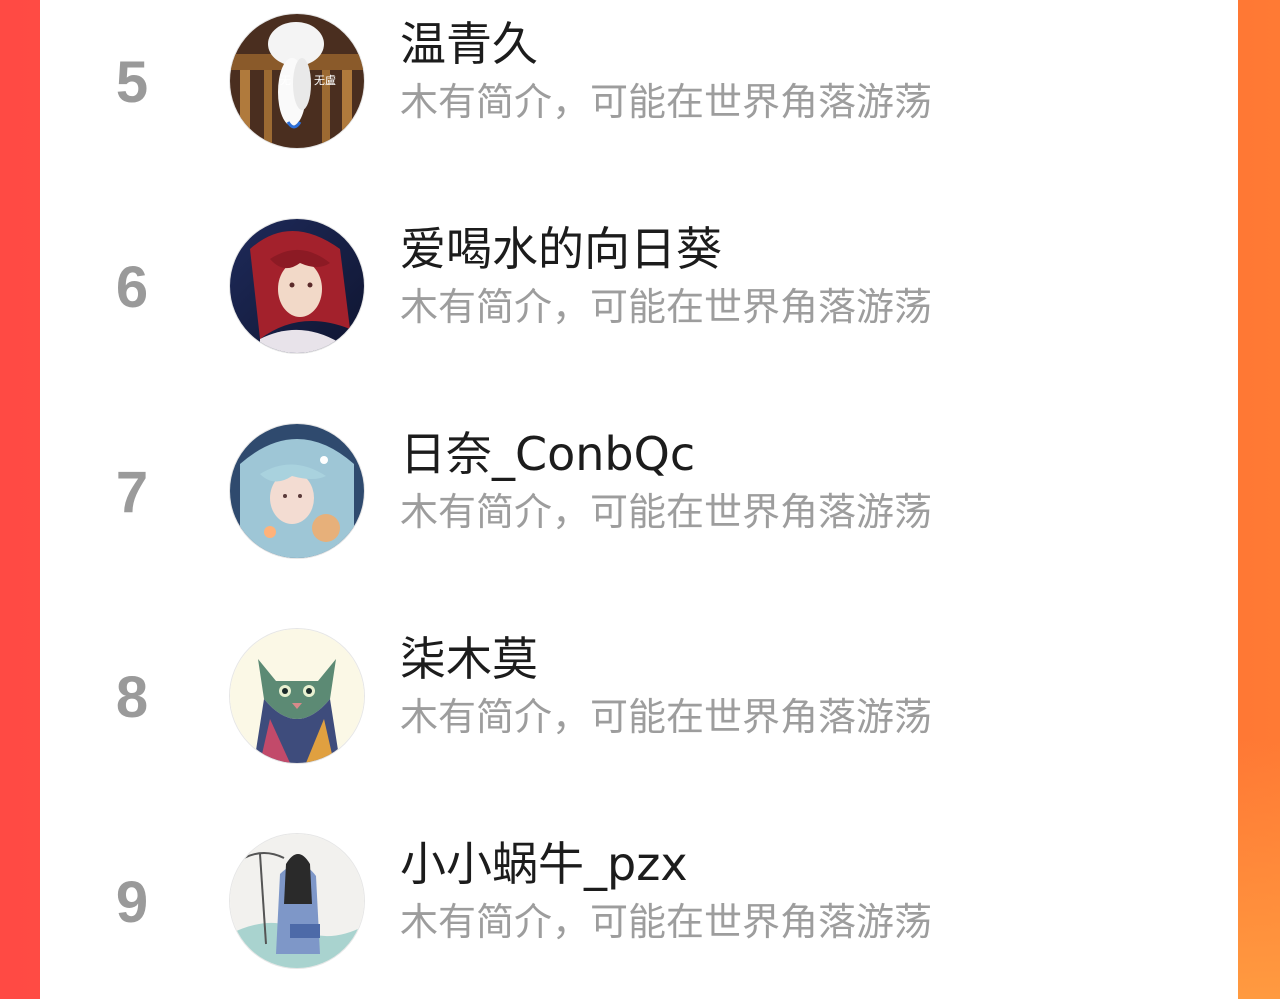  I want to click on red-hair-man-avatar-icon, so click(297, 286).